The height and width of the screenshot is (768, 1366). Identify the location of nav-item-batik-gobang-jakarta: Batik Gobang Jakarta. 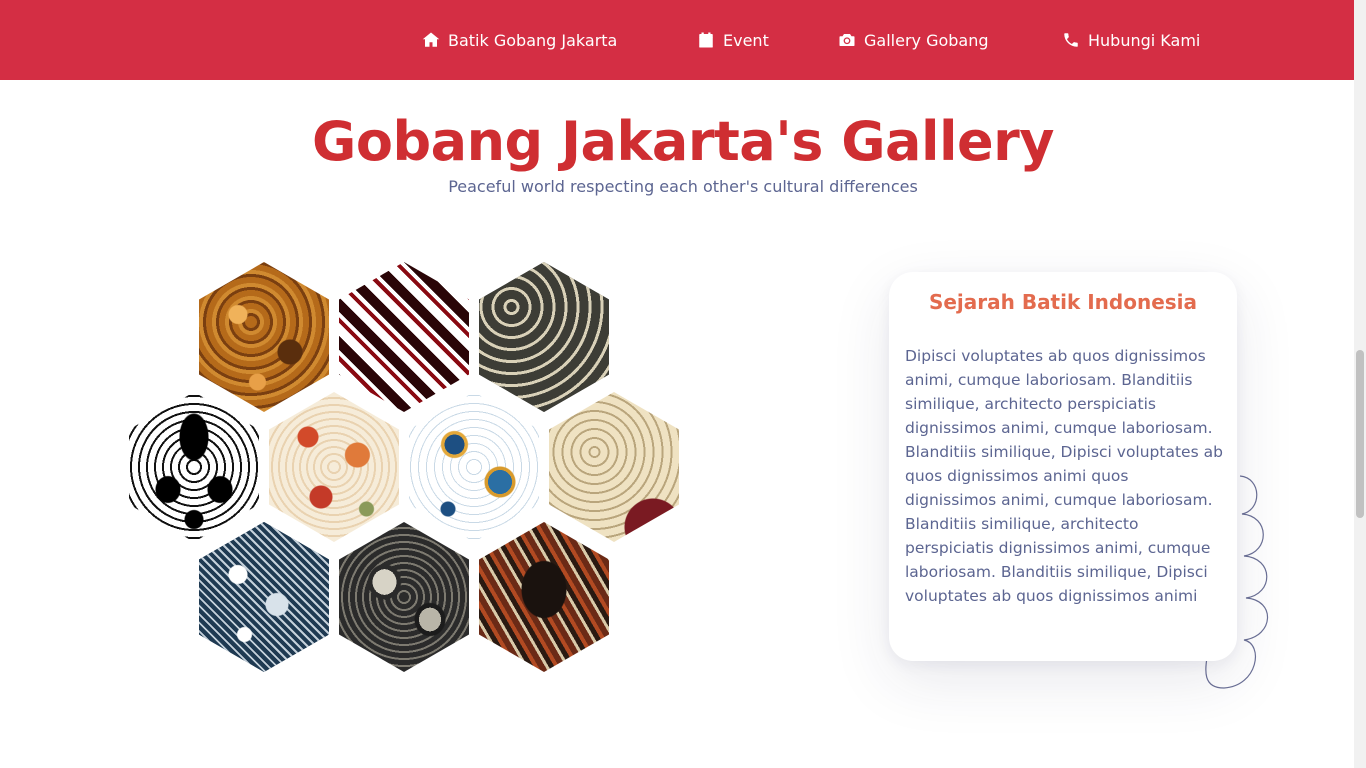
(519, 40).